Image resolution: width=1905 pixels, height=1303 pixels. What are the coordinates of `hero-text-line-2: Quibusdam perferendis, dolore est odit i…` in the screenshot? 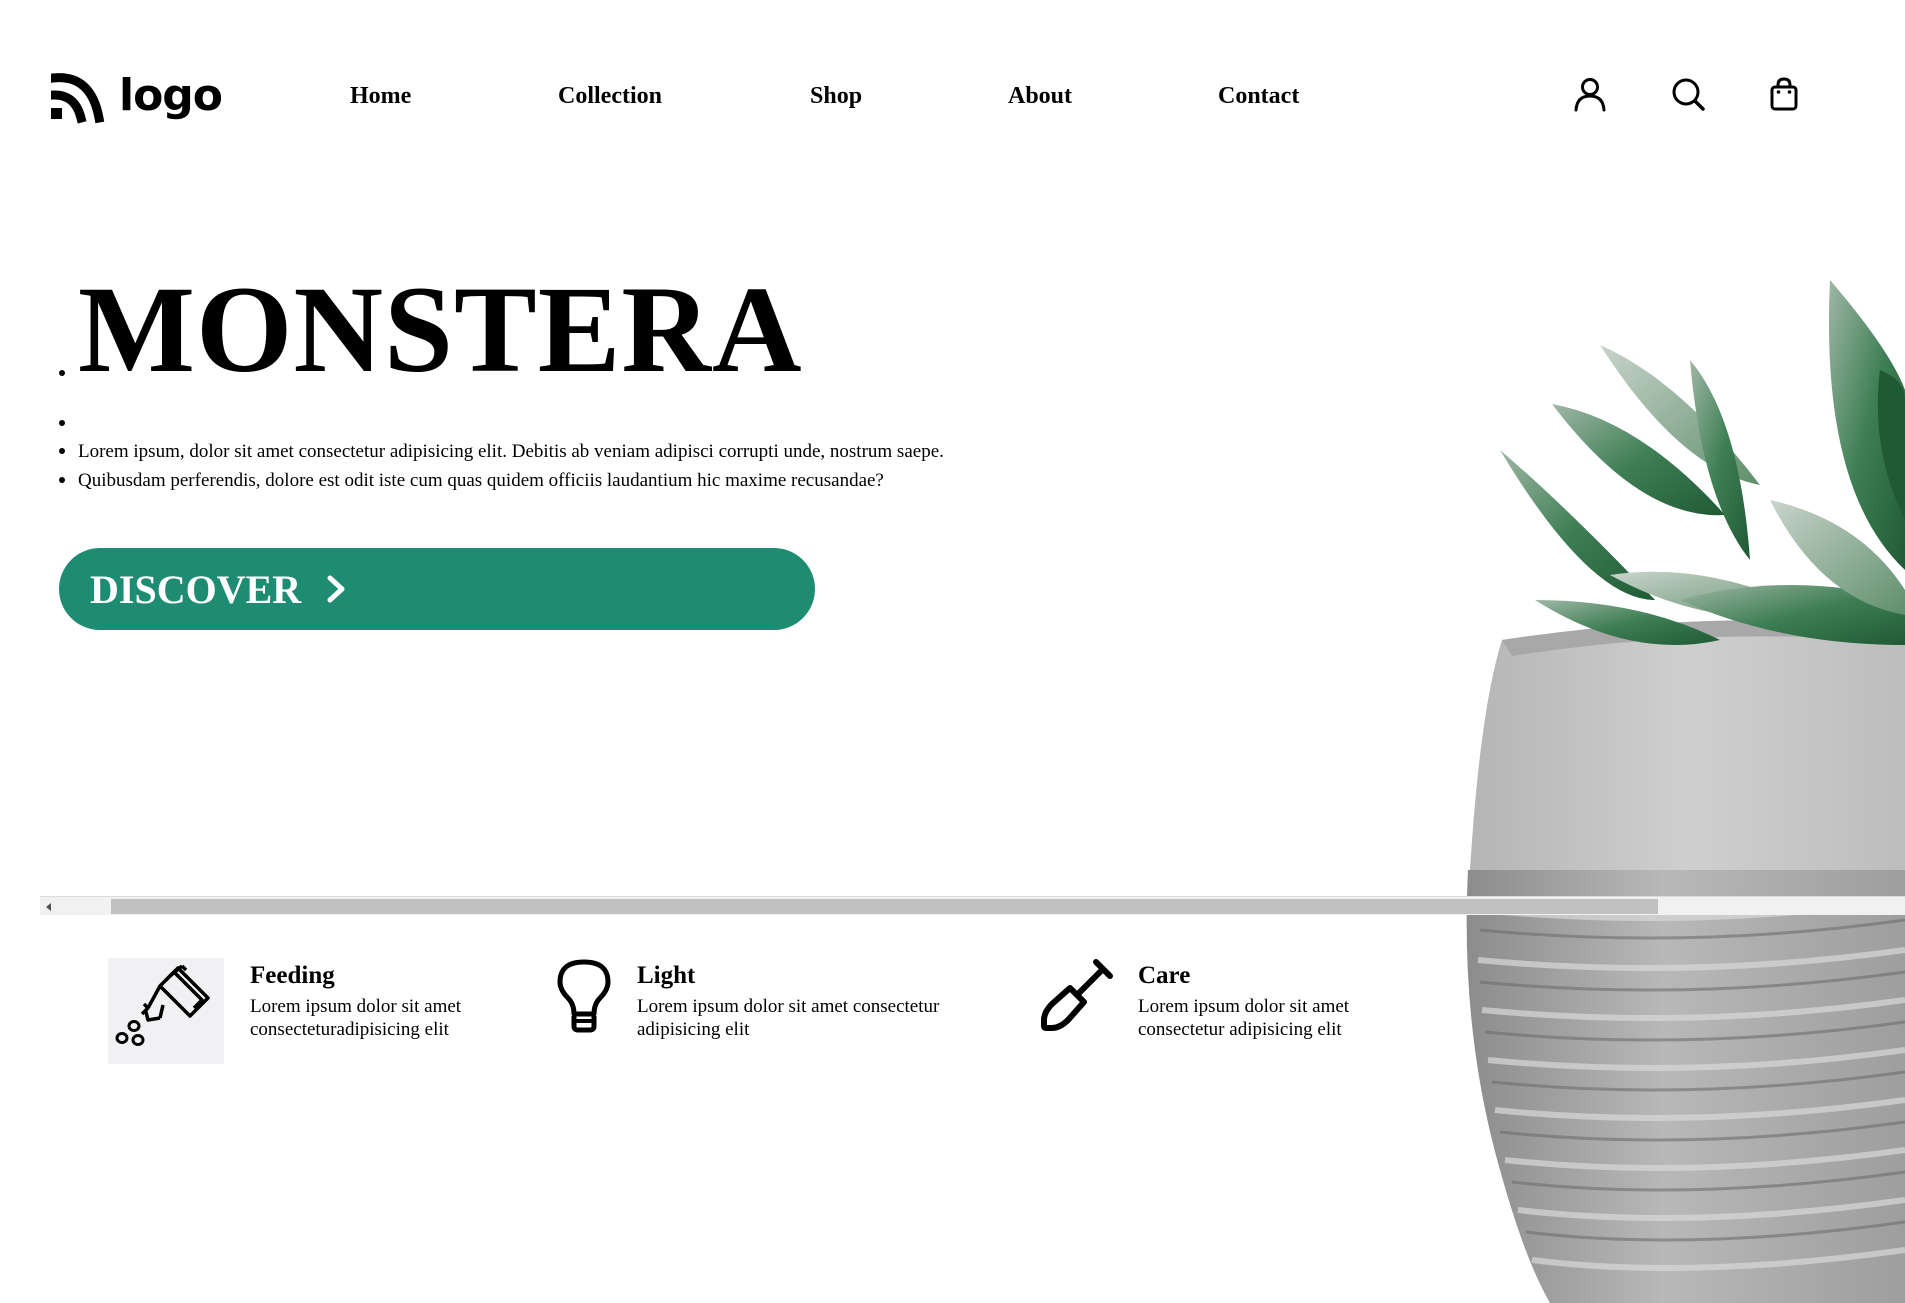 It's located at (549, 480).